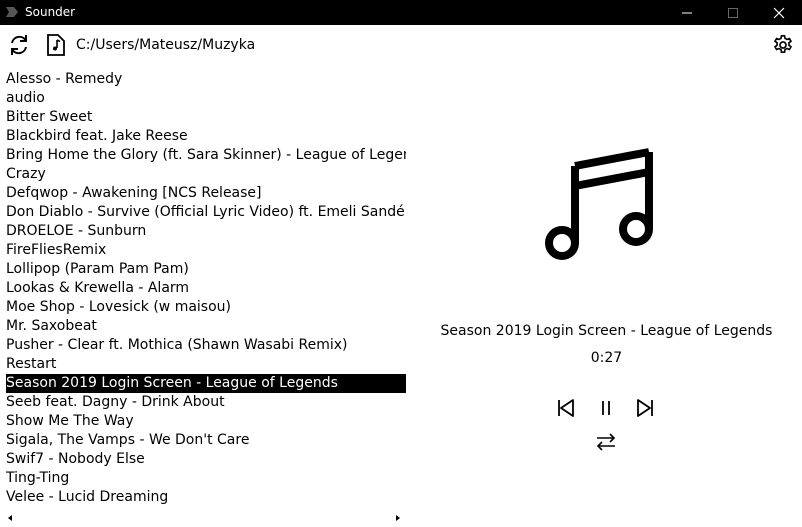  I want to click on maximize-icon, so click(733, 12).